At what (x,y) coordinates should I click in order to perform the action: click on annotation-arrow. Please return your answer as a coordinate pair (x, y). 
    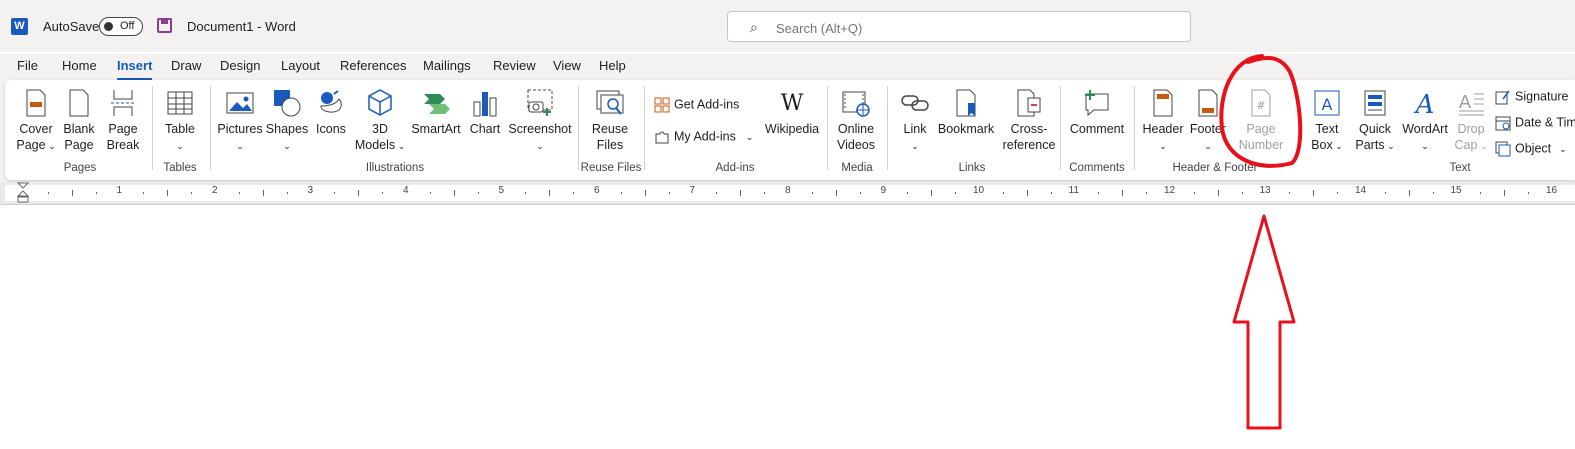
    Looking at the image, I should click on (1264, 322).